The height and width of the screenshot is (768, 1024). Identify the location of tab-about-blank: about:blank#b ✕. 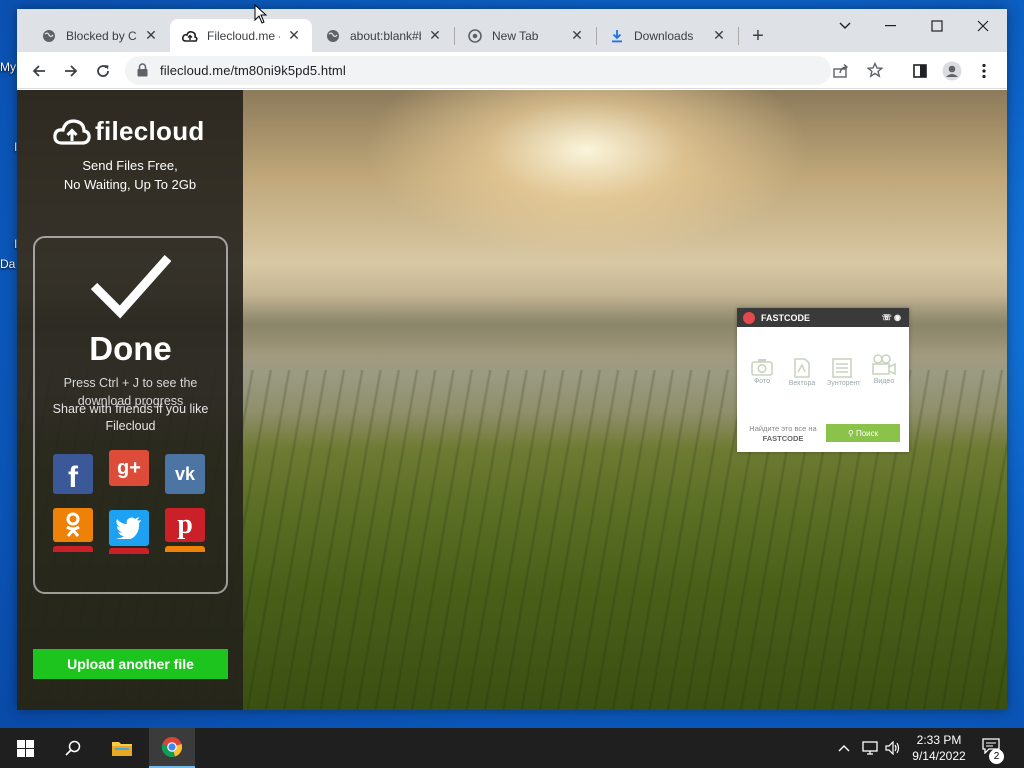
(383, 35).